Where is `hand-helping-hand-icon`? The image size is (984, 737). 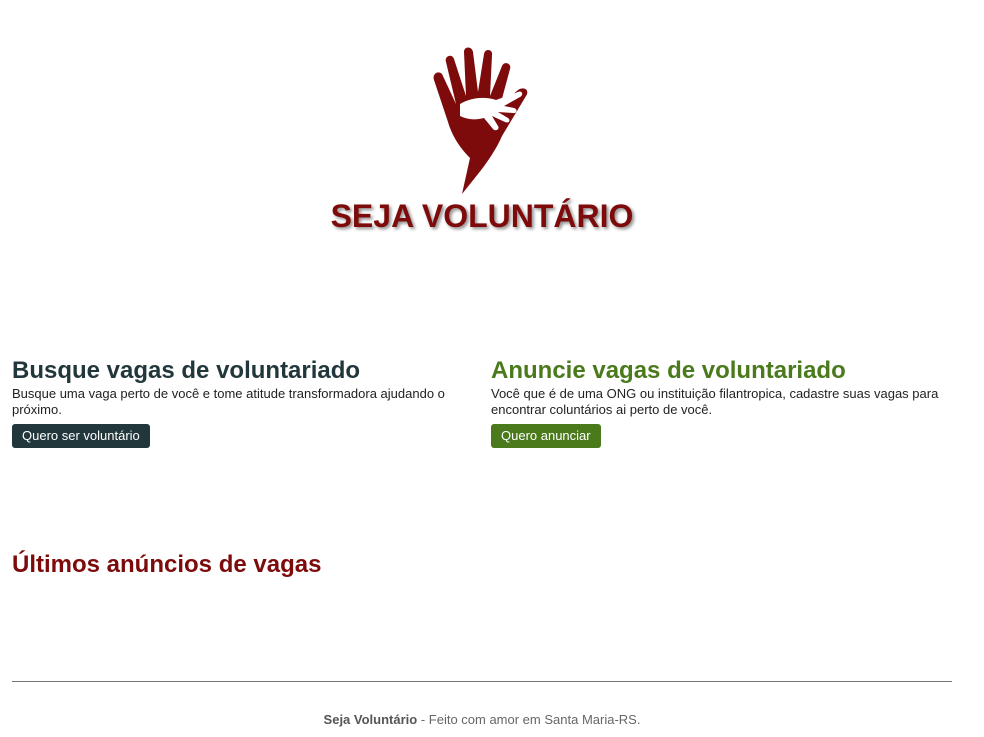
hand-helping-hand-icon is located at coordinates (480, 120).